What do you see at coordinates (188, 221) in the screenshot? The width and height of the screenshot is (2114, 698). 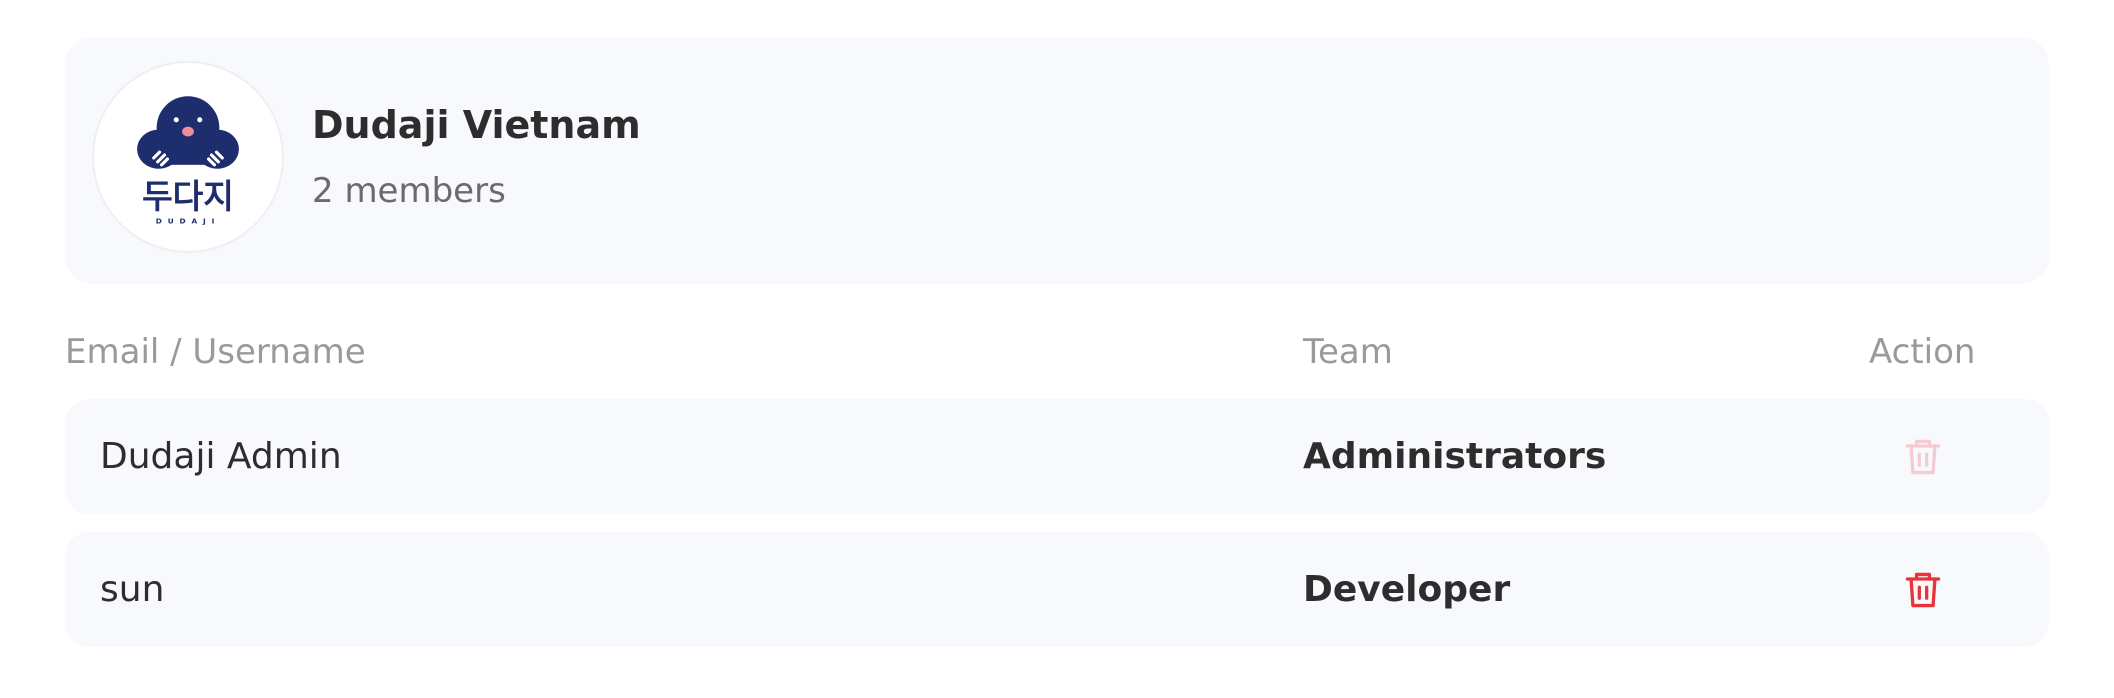 I see `logo-subtext: DUDAJI` at bounding box center [188, 221].